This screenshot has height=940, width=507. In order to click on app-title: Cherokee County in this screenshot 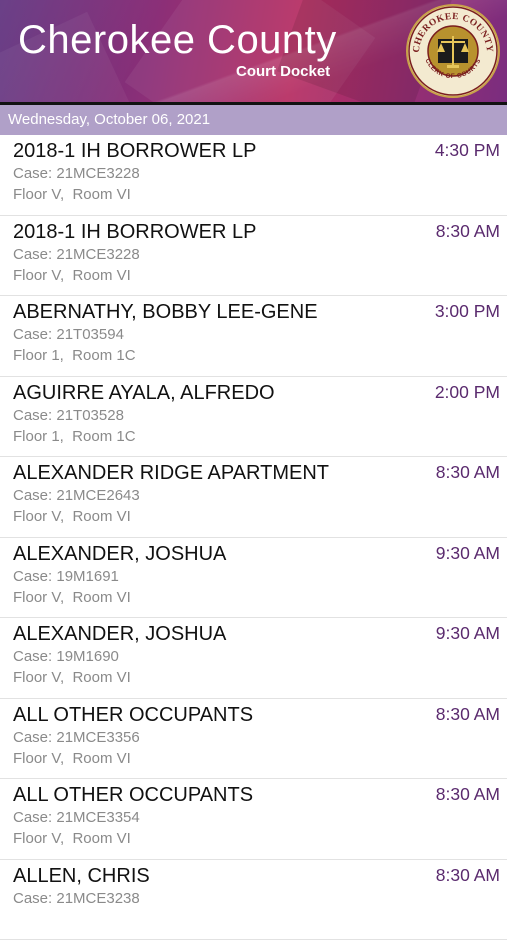, I will do `click(177, 40)`.